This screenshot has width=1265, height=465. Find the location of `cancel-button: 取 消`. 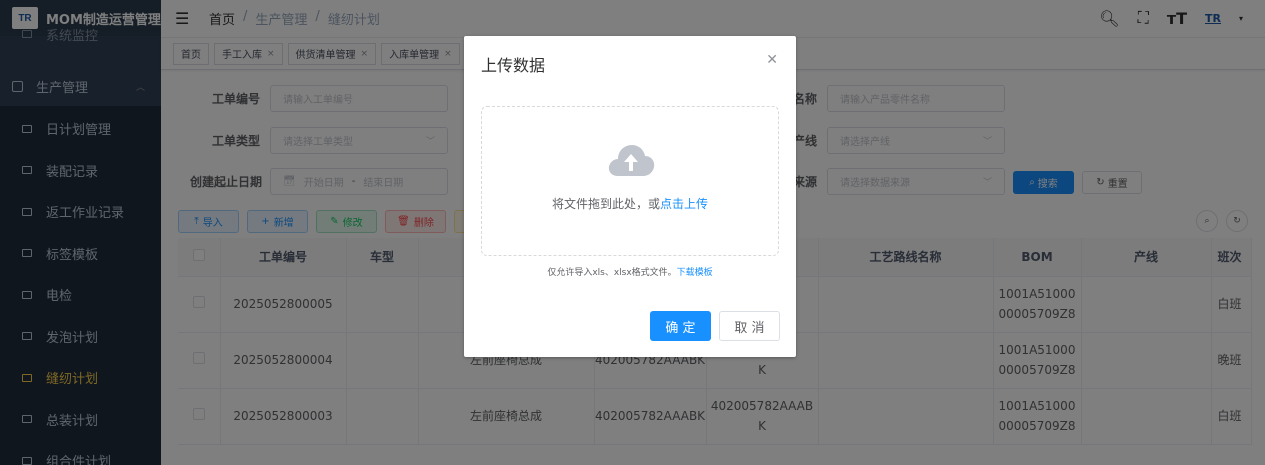

cancel-button: 取 消 is located at coordinates (749, 326).